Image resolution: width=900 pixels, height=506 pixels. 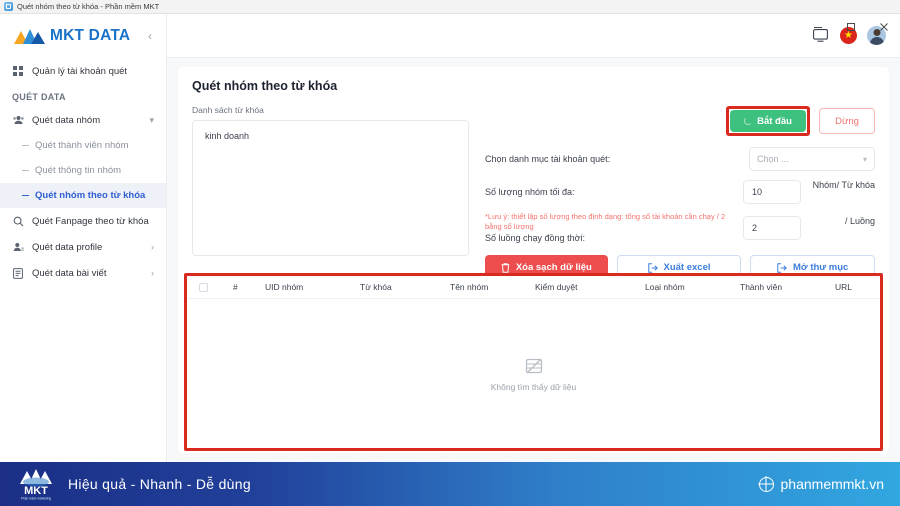 What do you see at coordinates (69, 273) in the screenshot?
I see `sidebar-item-label: Quét data bài viết` at bounding box center [69, 273].